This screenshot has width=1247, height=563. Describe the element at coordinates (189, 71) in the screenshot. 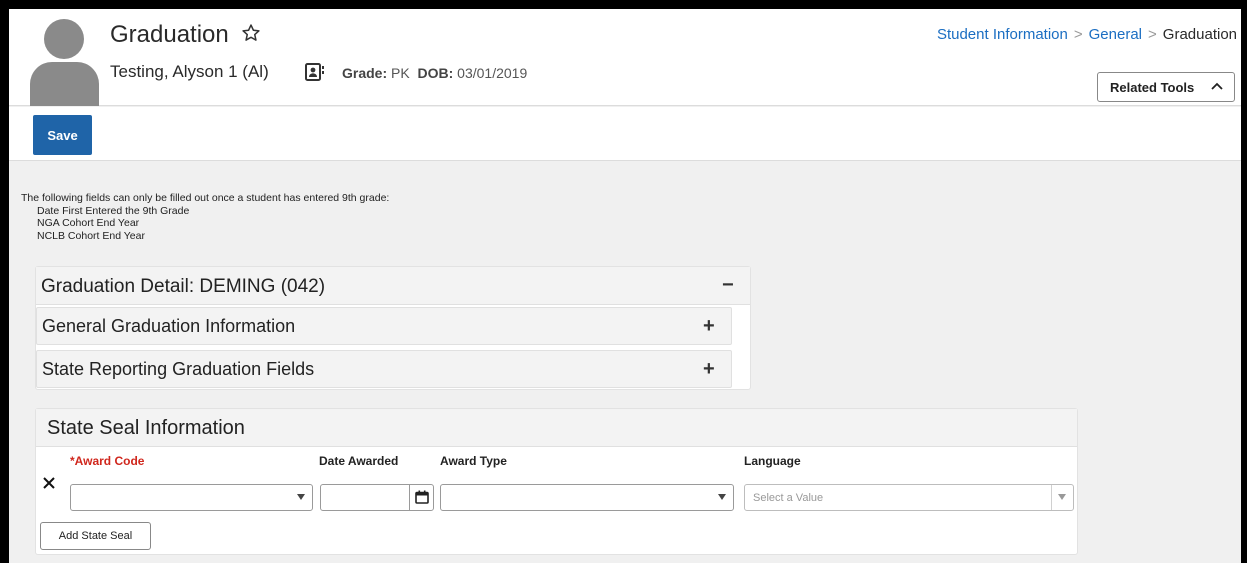

I see `student-name: Testing, Alyson 1 (Al)` at that location.